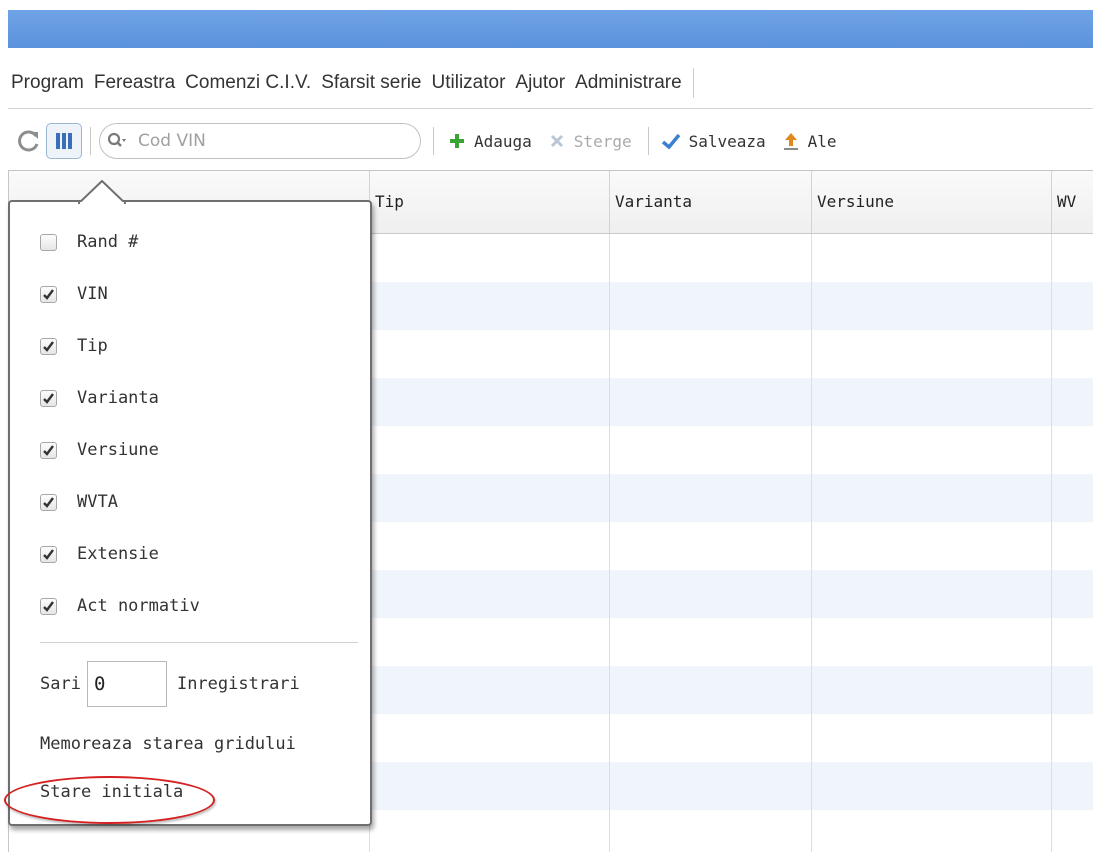 Image resolution: width=1093 pixels, height=858 pixels. What do you see at coordinates (109, 800) in the screenshot?
I see `highlight-annotation` at bounding box center [109, 800].